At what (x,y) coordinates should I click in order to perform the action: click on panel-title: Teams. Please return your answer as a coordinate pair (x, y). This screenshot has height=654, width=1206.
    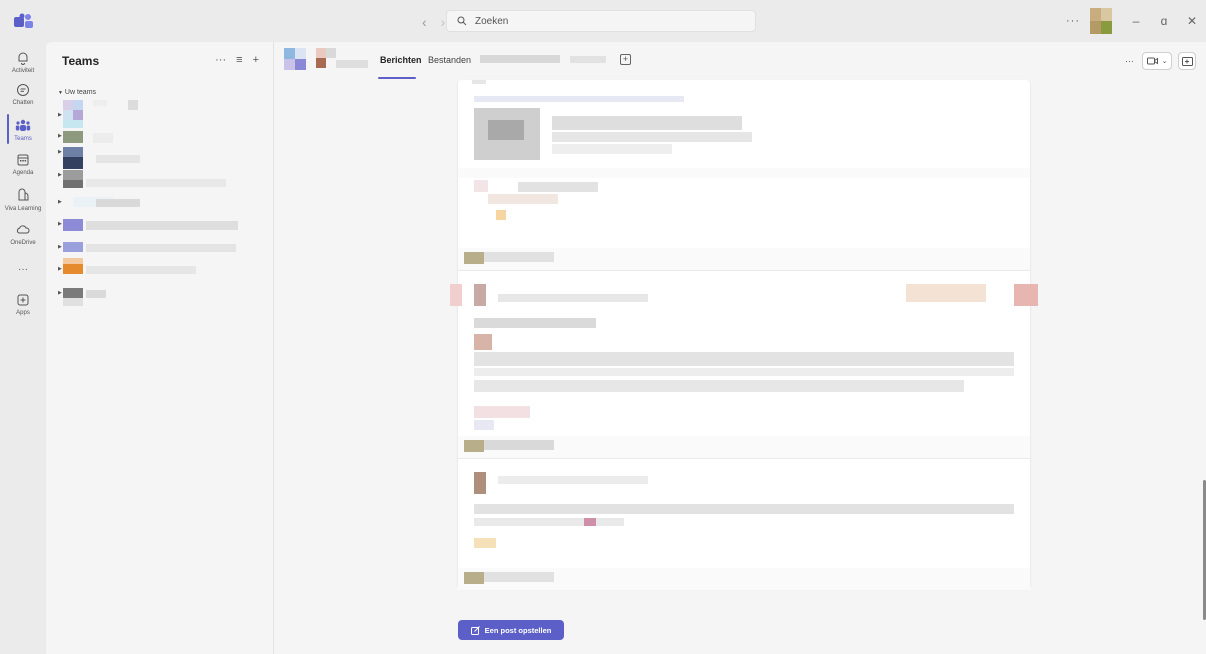
    Looking at the image, I should click on (81, 61).